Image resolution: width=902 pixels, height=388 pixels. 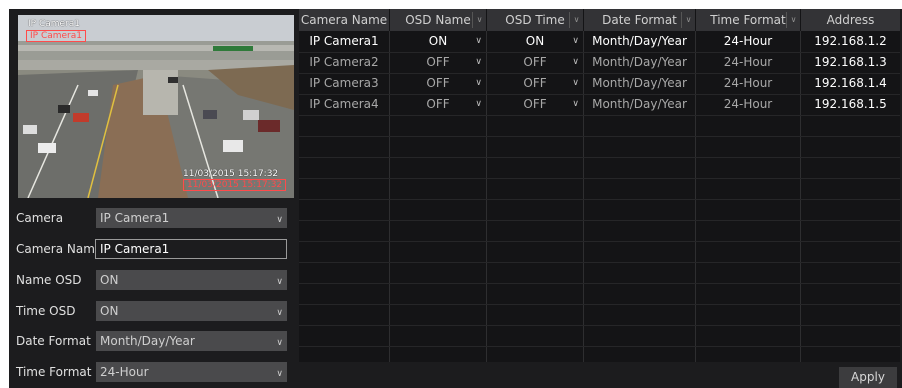 I want to click on camera-label: Camera, so click(x=40, y=218).